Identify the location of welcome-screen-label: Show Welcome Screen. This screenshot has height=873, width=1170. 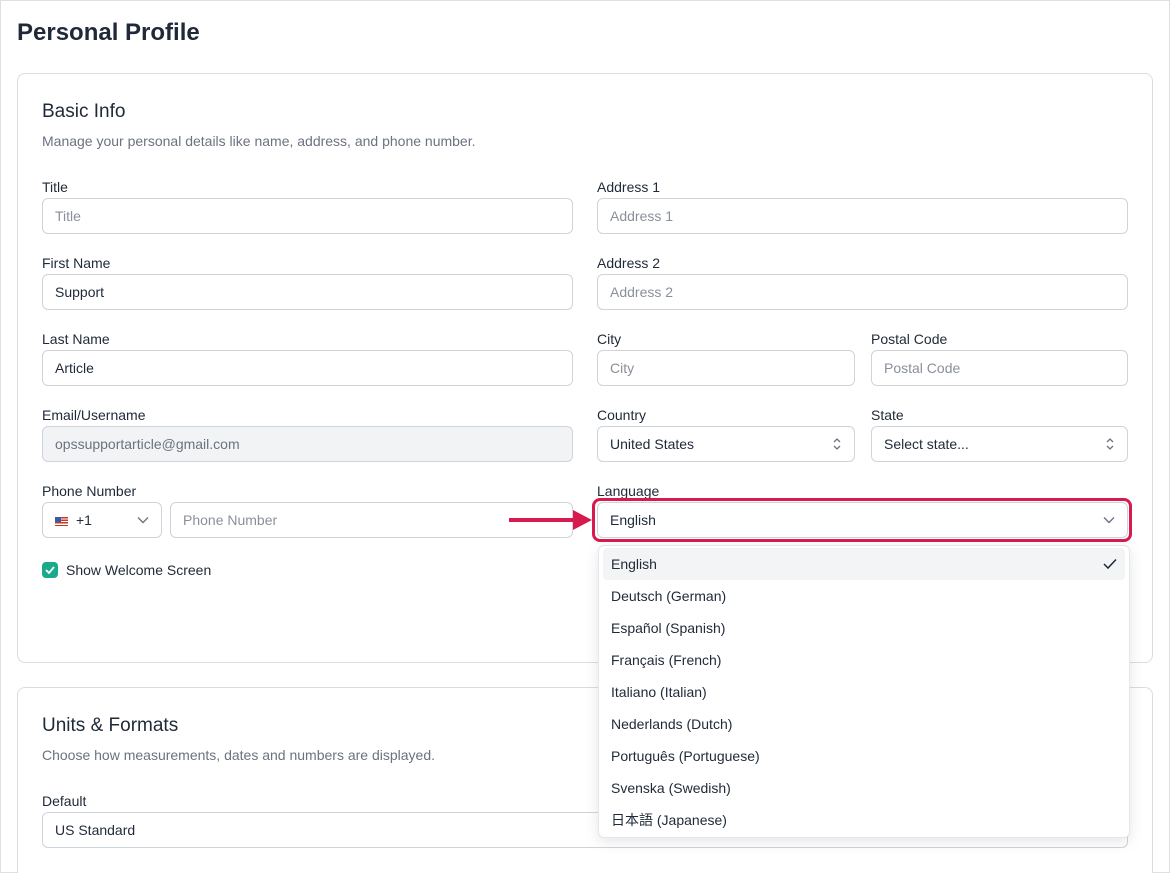
(139, 570).